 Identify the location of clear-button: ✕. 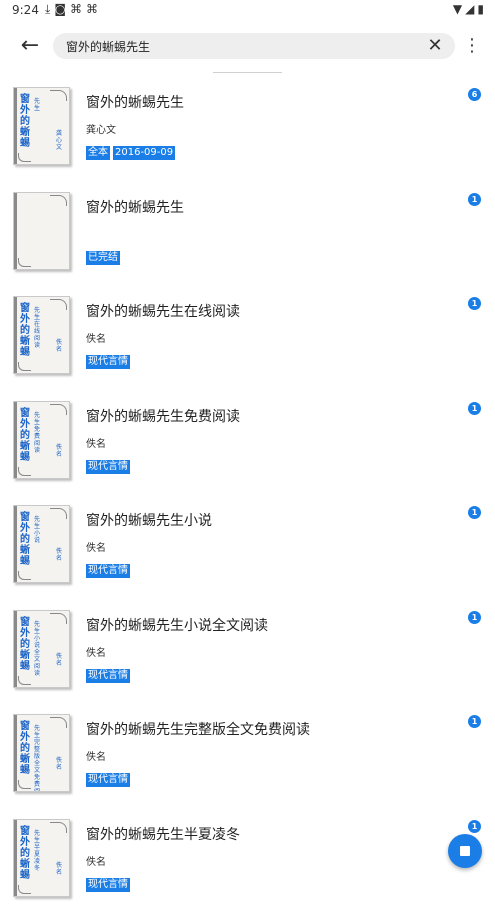
(435, 46).